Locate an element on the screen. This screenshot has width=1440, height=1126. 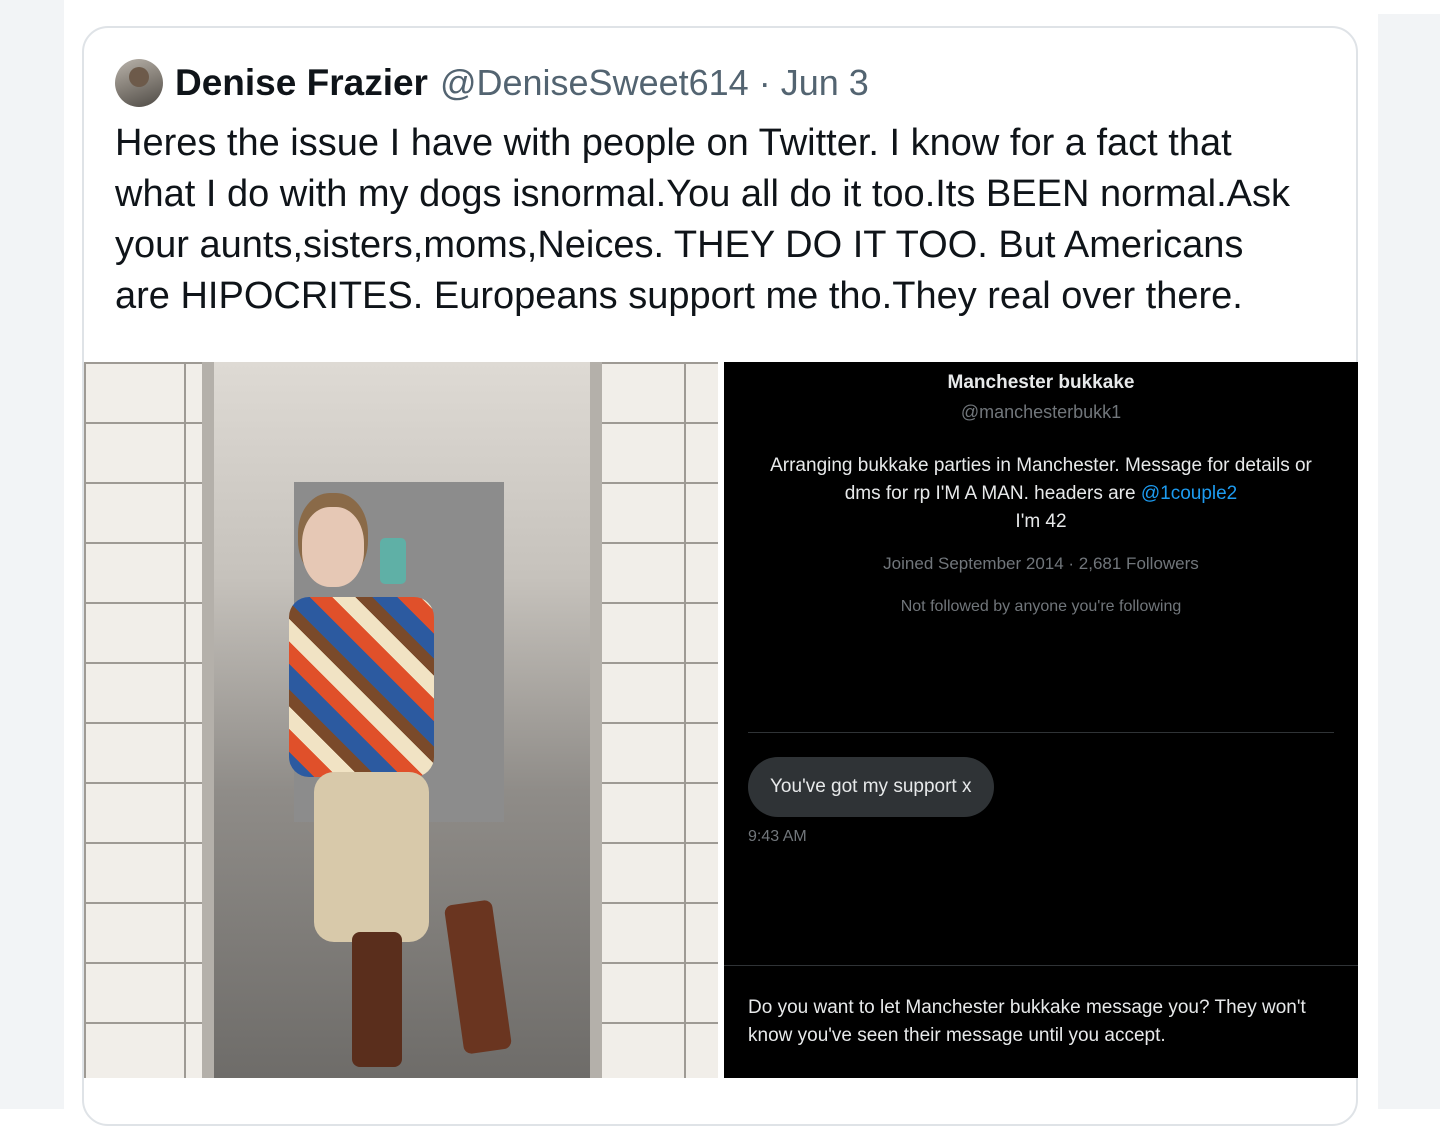
message-text: You've got my support x is located at coordinates (871, 786).